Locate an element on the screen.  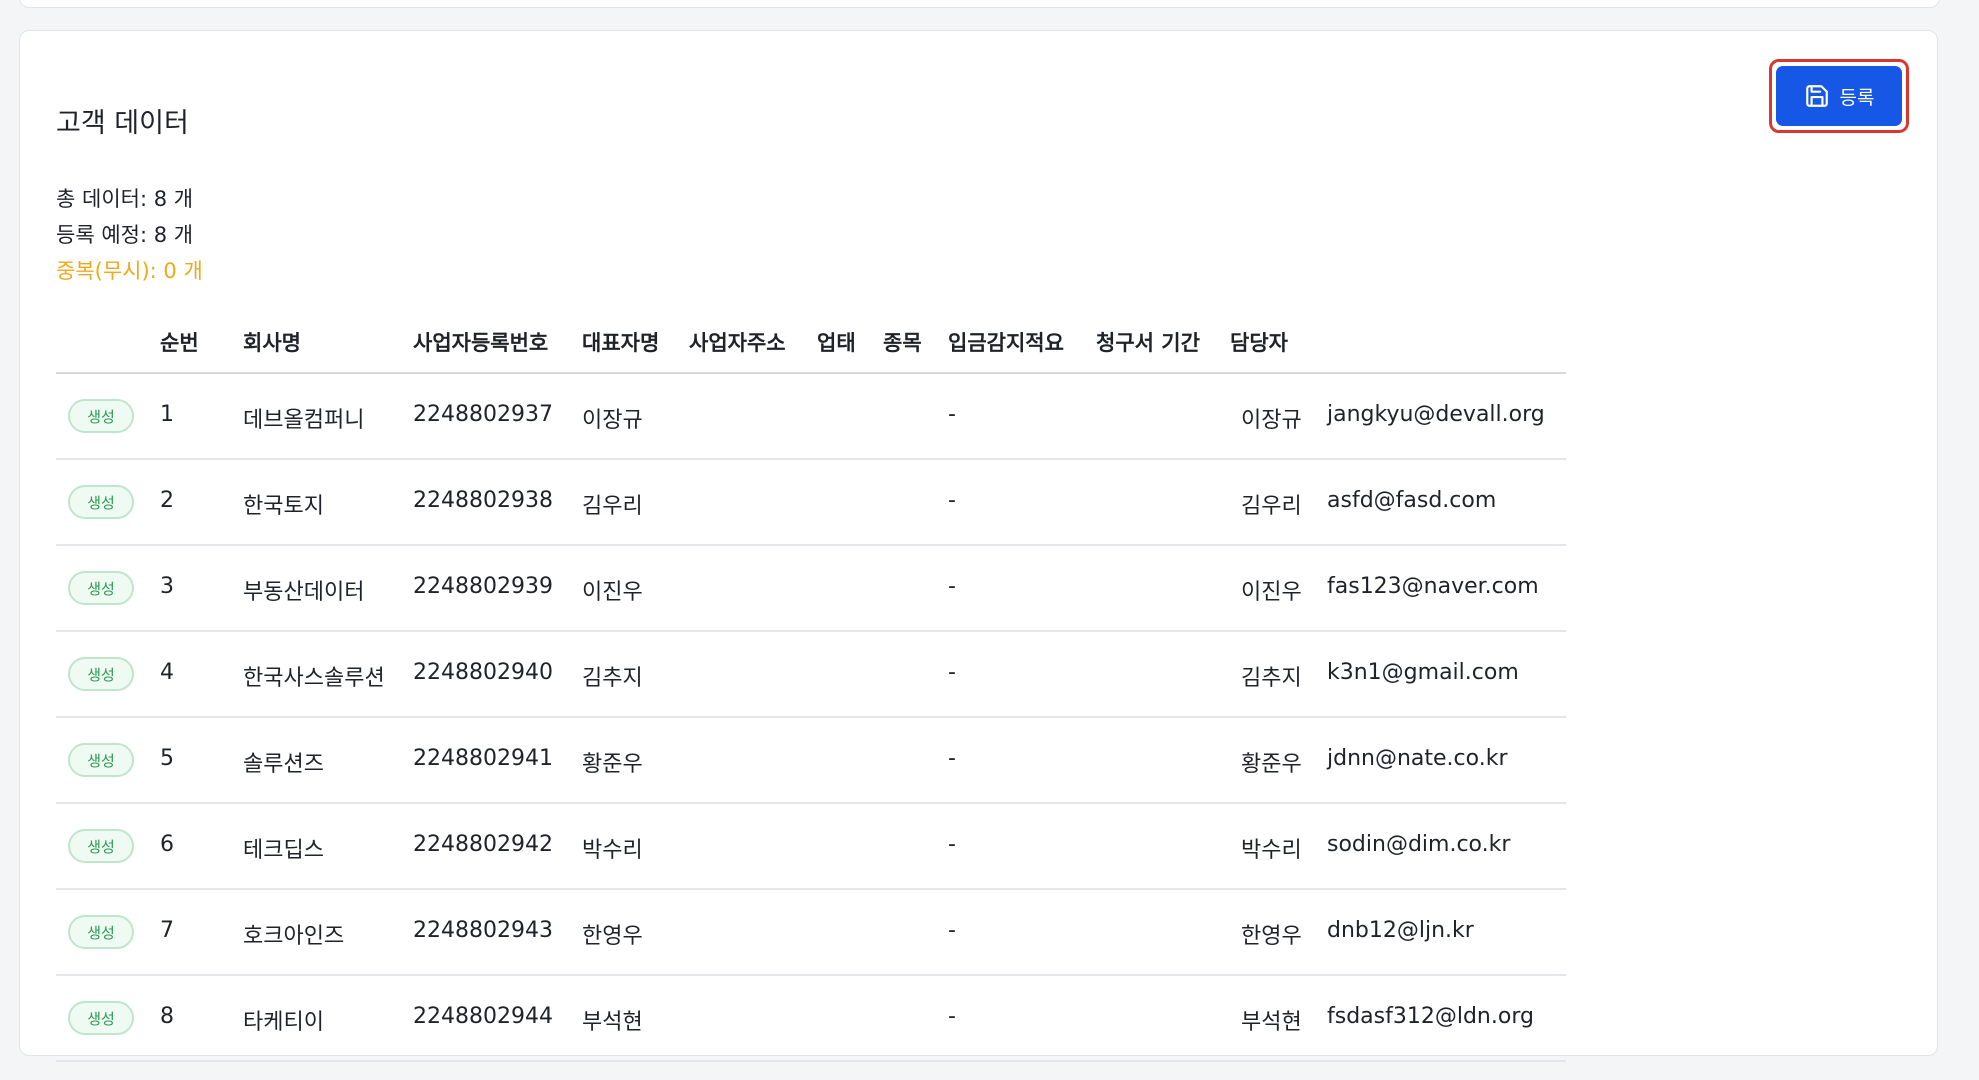
header-memo: 입금감지적요 is located at coordinates (1006, 343).